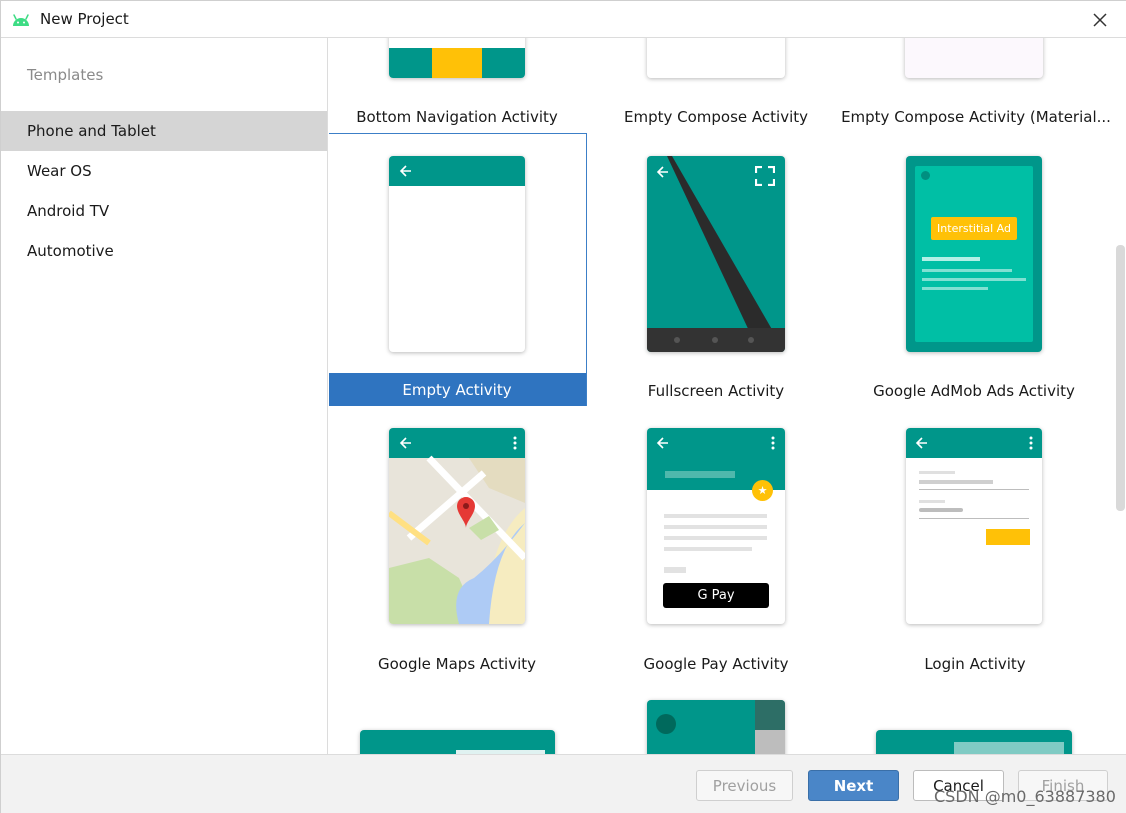 The width and height of the screenshot is (1126, 813). I want to click on empty-compose-material-thumbnail, so click(974, 58).